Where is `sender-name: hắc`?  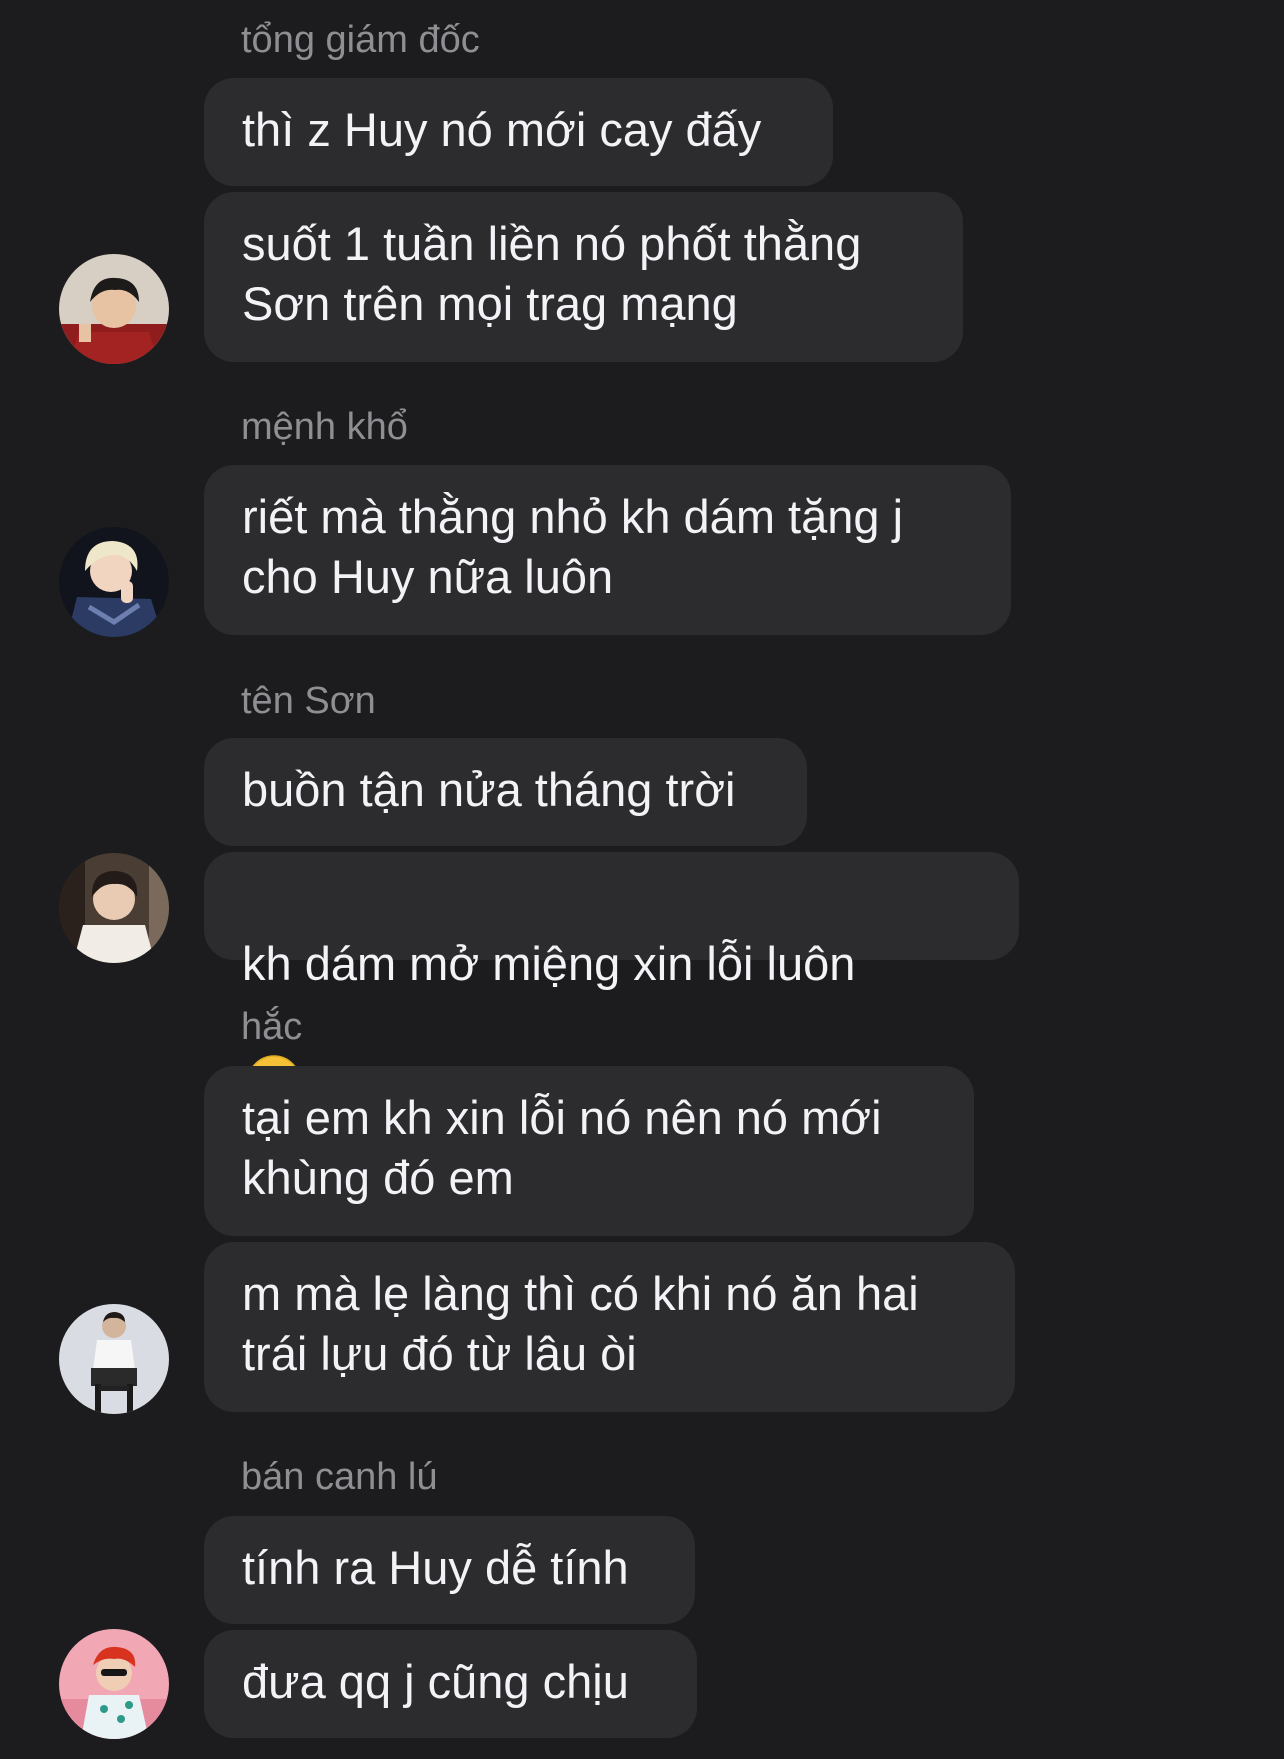 sender-name: hắc is located at coordinates (272, 1027).